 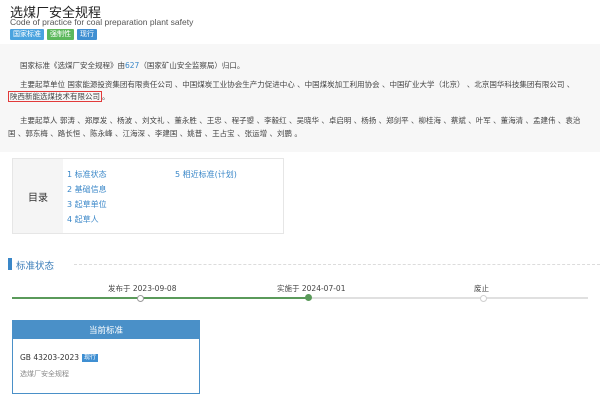 I want to click on timeline-dot-published, so click(x=140, y=298).